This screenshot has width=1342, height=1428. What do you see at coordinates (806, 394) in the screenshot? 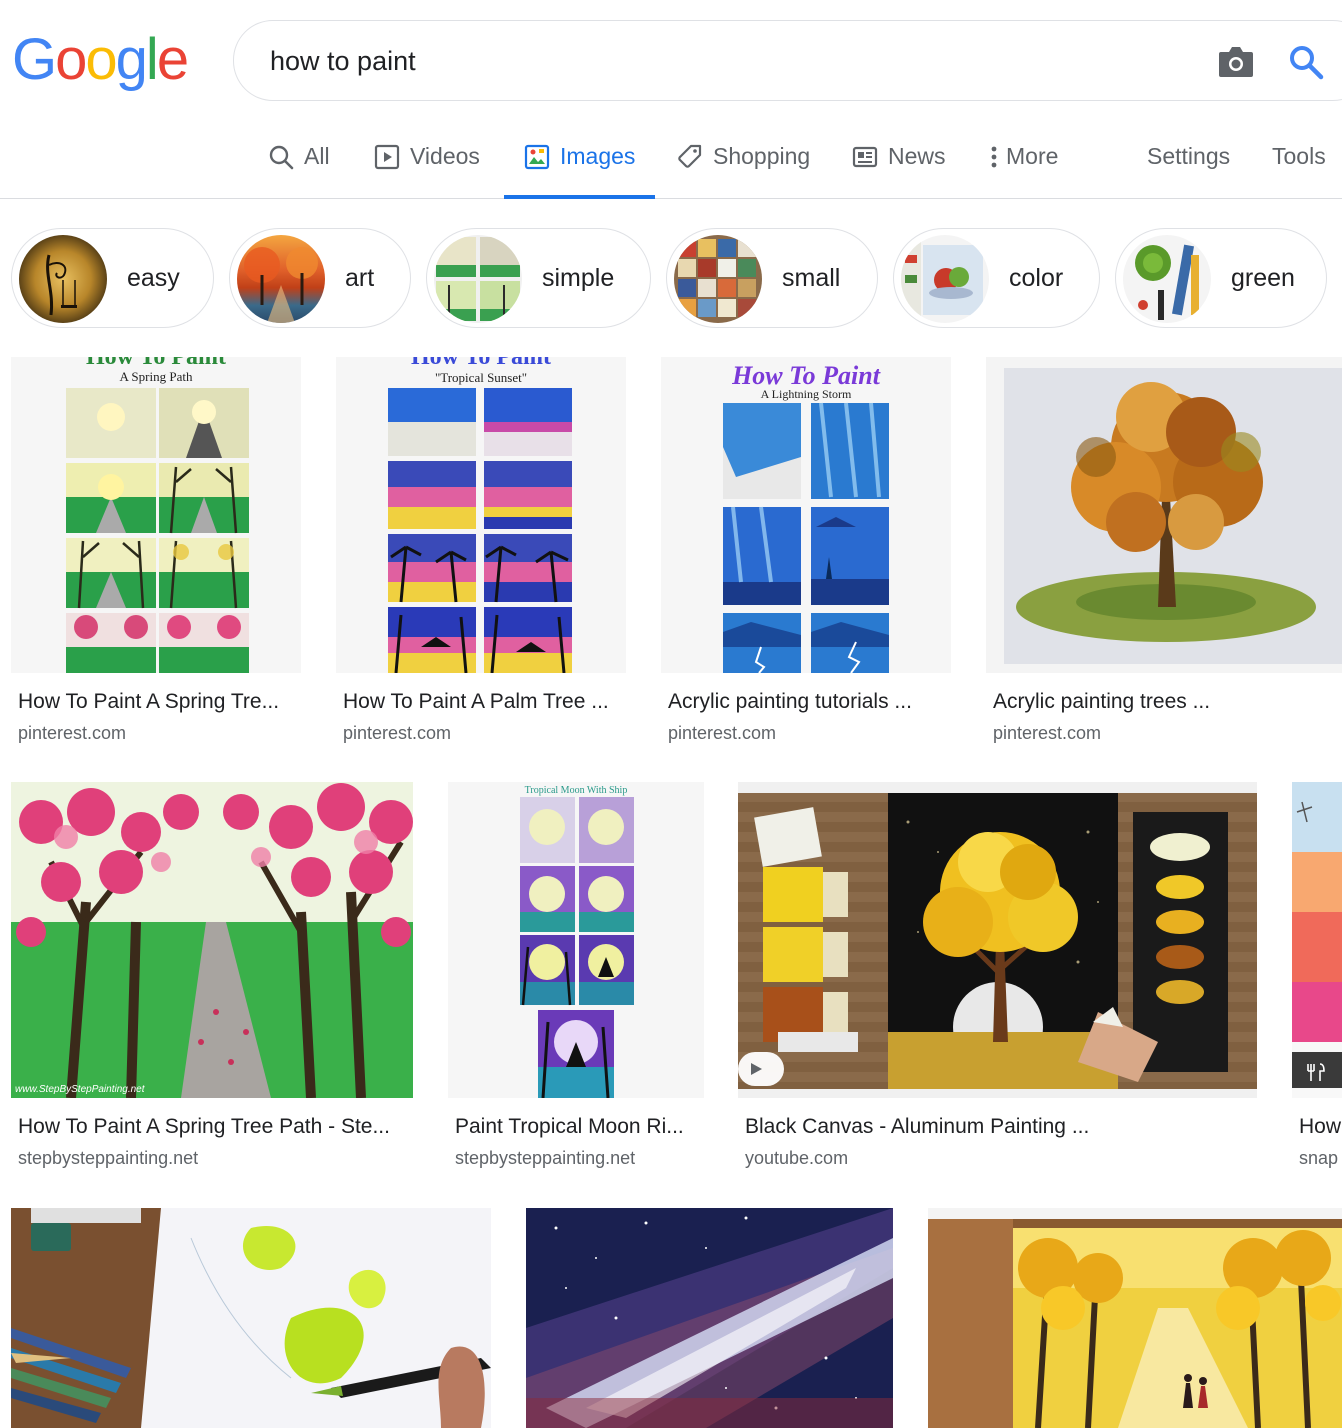
I see `svg-text: A Lightning Storm` at bounding box center [806, 394].